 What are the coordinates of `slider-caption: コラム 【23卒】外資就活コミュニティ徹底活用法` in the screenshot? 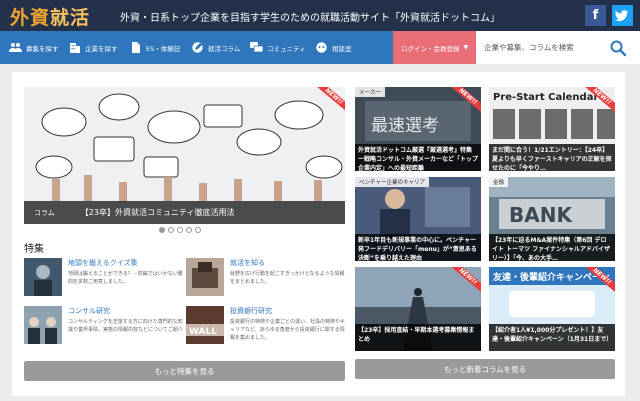 It's located at (184, 212).